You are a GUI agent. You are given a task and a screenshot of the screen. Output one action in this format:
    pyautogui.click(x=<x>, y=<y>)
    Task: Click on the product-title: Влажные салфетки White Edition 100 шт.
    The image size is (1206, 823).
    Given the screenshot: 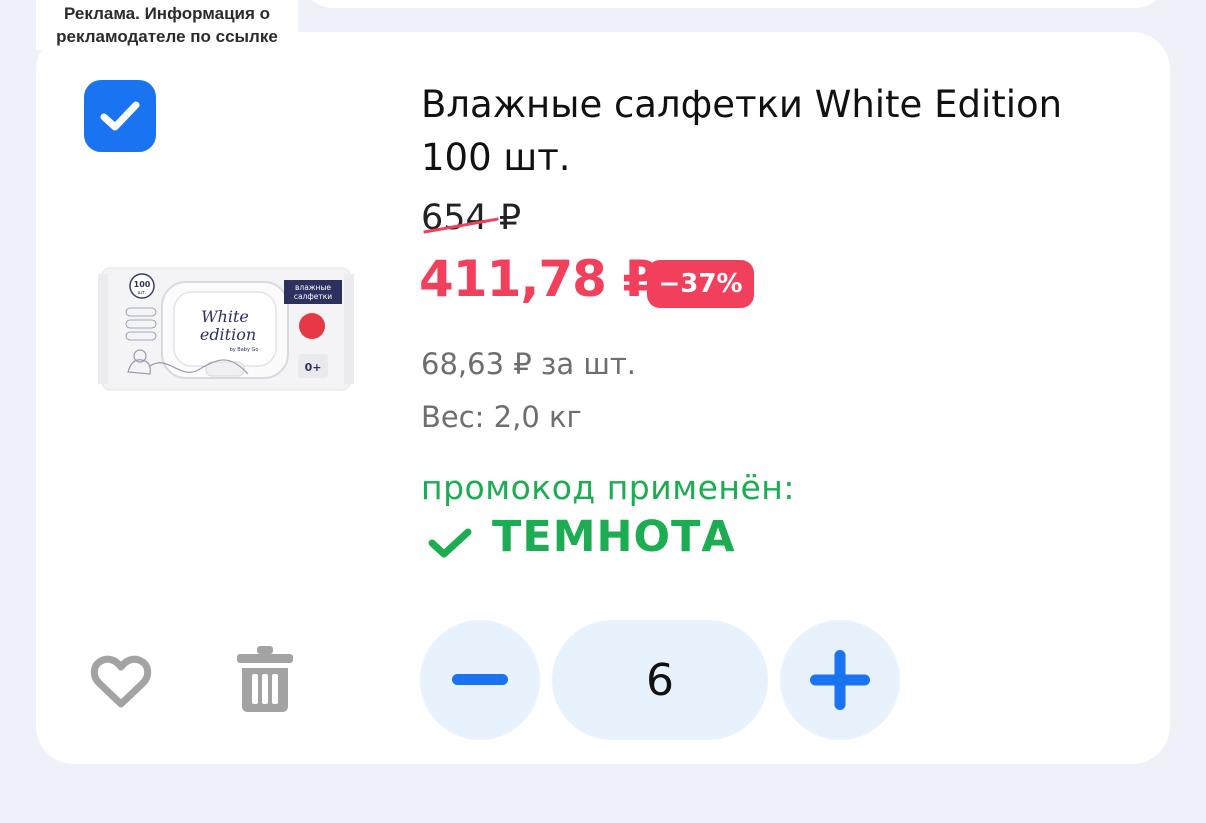 What is the action you would take?
    pyautogui.click(x=781, y=131)
    